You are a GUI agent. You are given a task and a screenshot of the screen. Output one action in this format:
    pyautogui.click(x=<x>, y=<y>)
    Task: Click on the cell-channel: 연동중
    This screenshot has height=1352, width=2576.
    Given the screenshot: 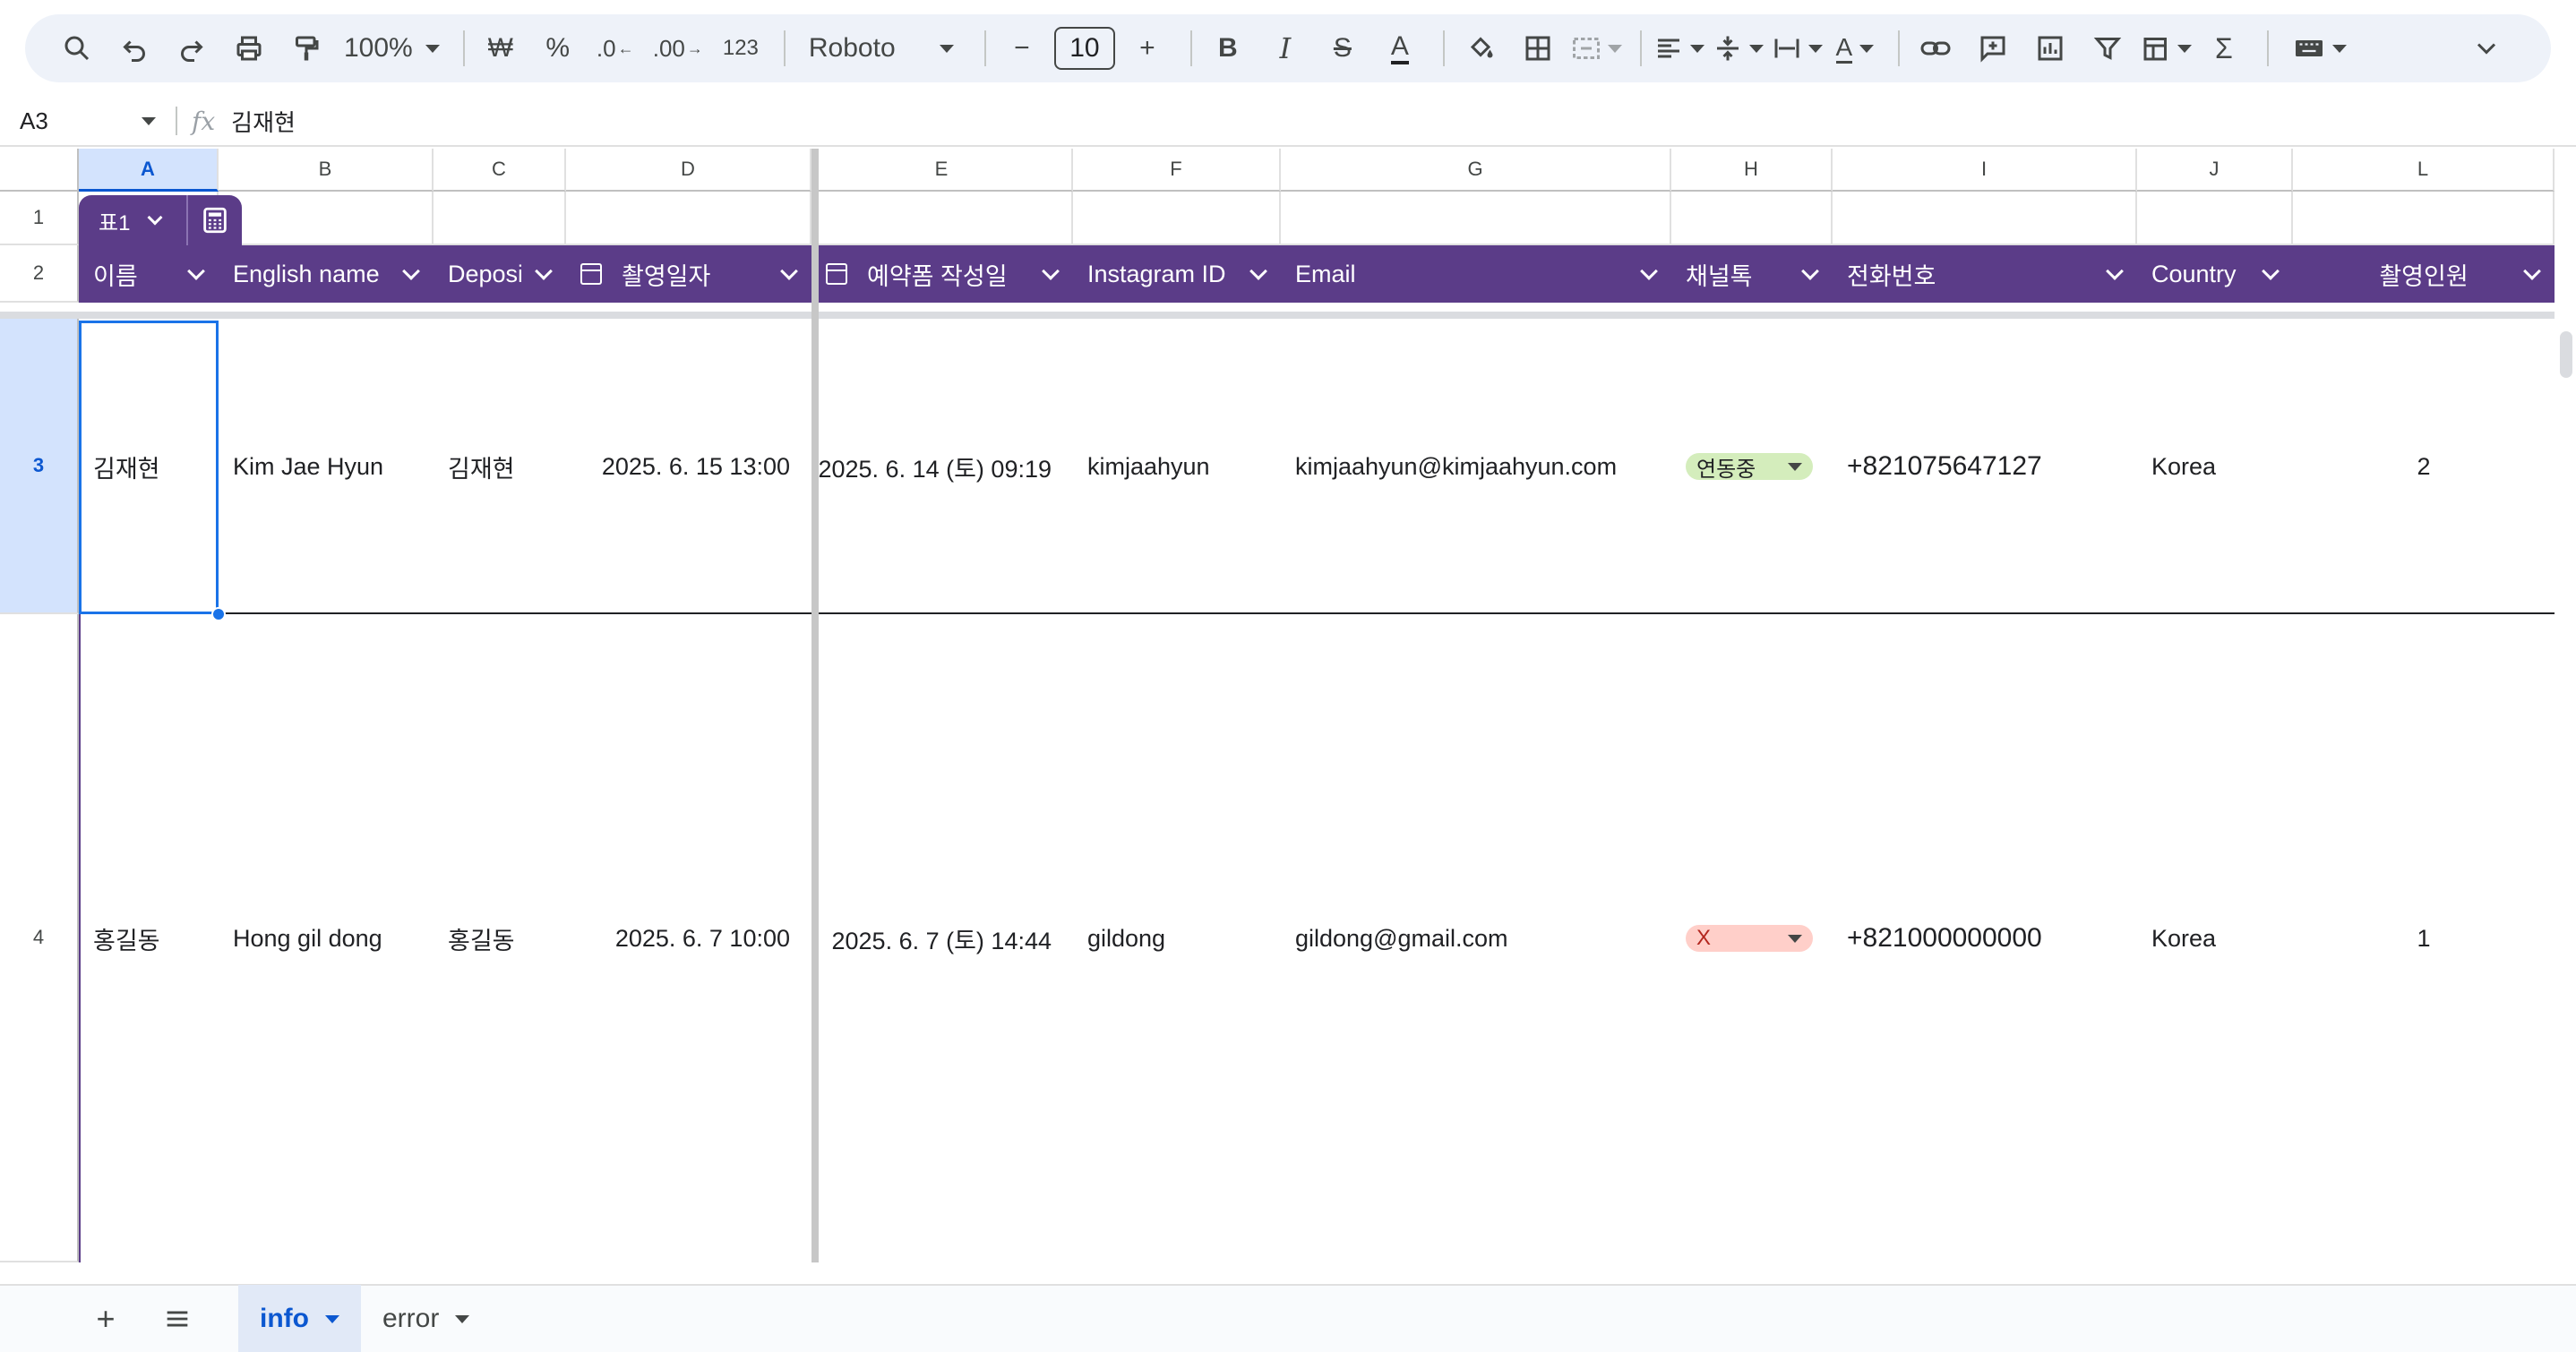 What is the action you would take?
    pyautogui.click(x=1752, y=466)
    